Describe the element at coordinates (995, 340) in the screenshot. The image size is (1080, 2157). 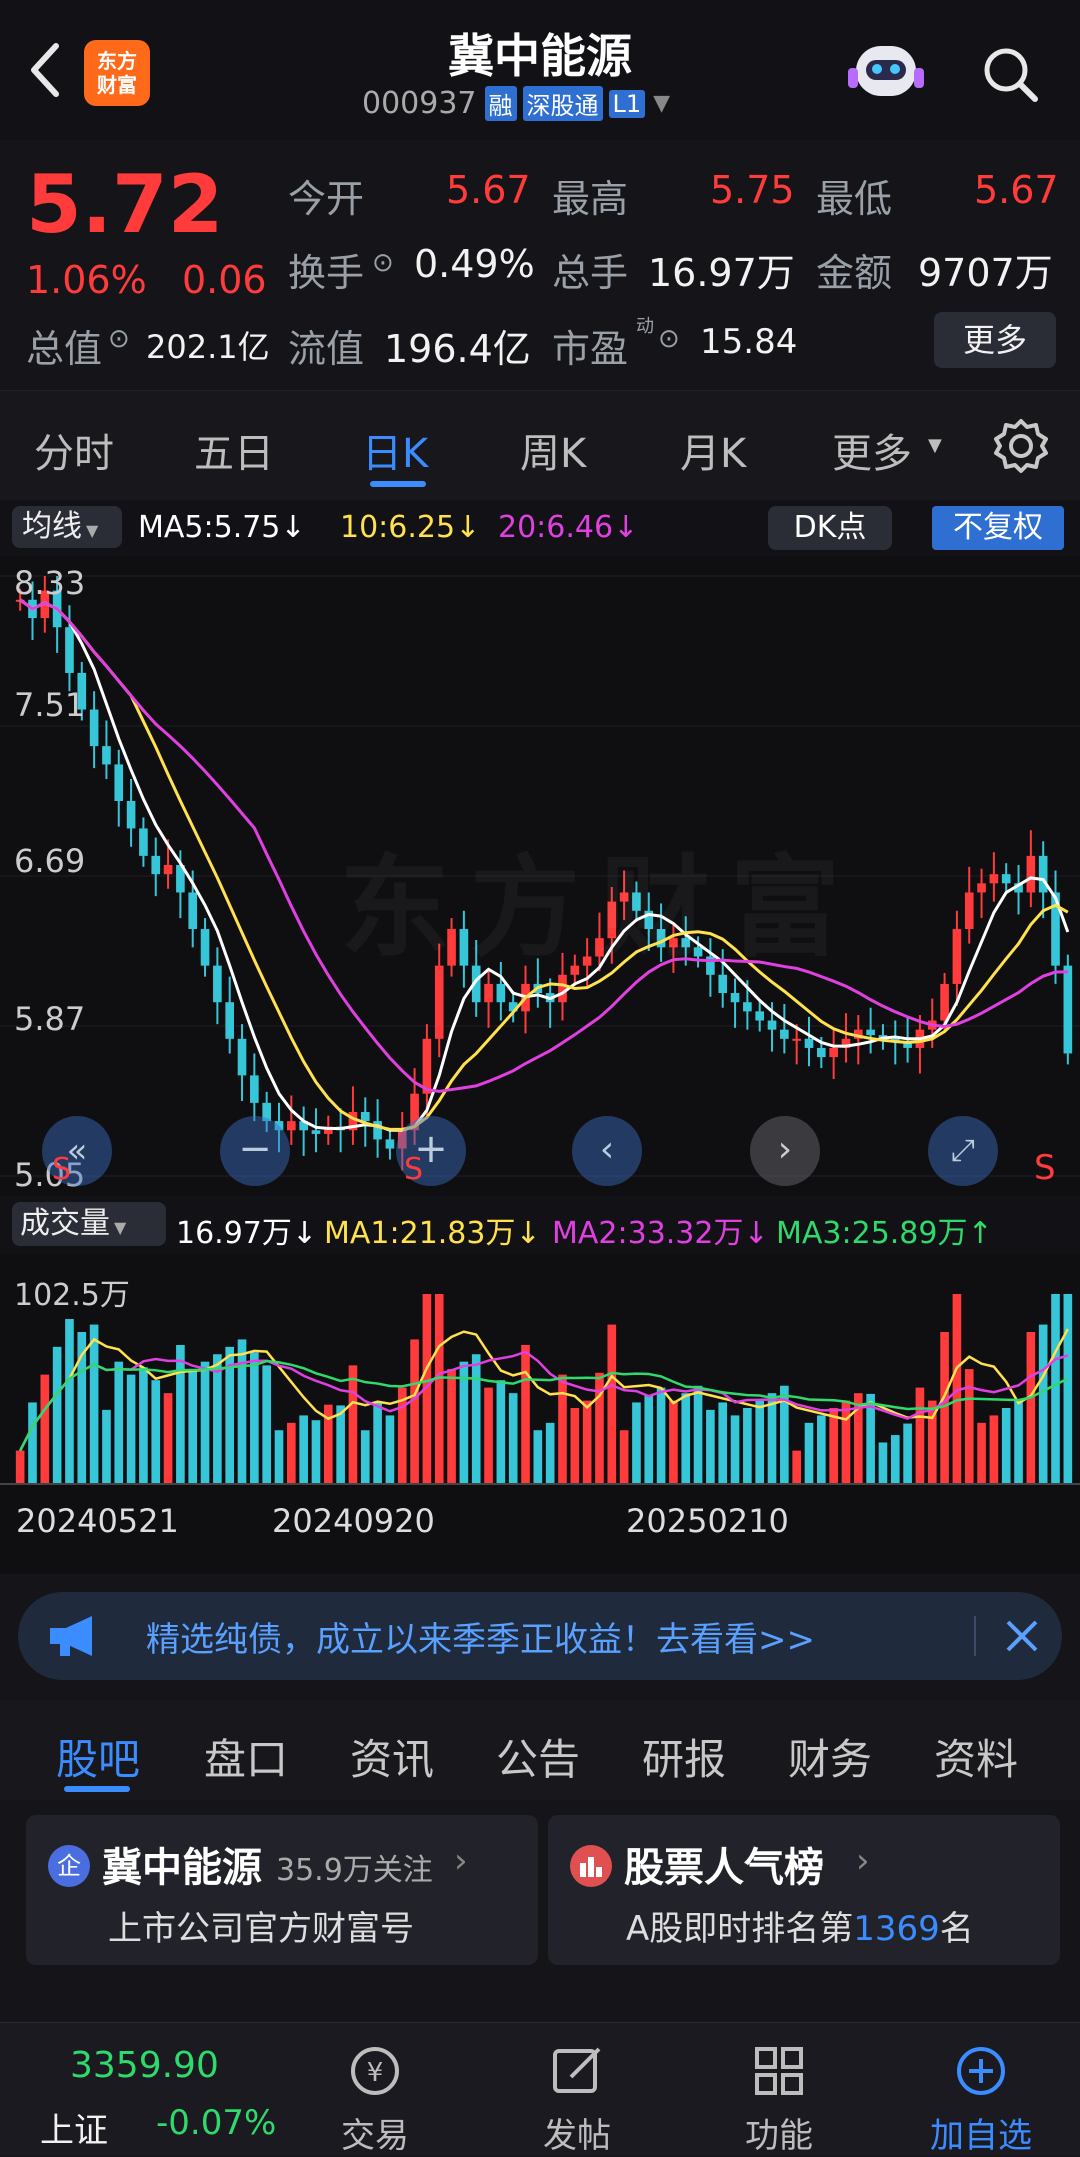
I see `more-button: 更多` at that location.